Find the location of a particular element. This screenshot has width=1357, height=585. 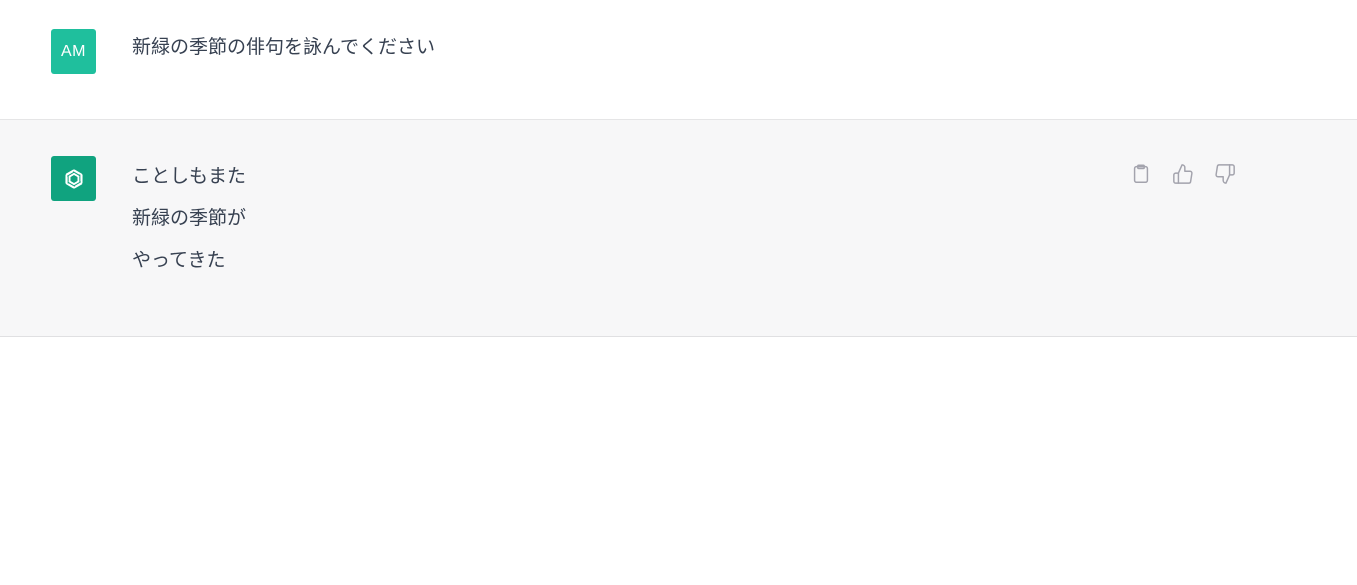

assistant-message-line: ことしもまた is located at coordinates (189, 176).